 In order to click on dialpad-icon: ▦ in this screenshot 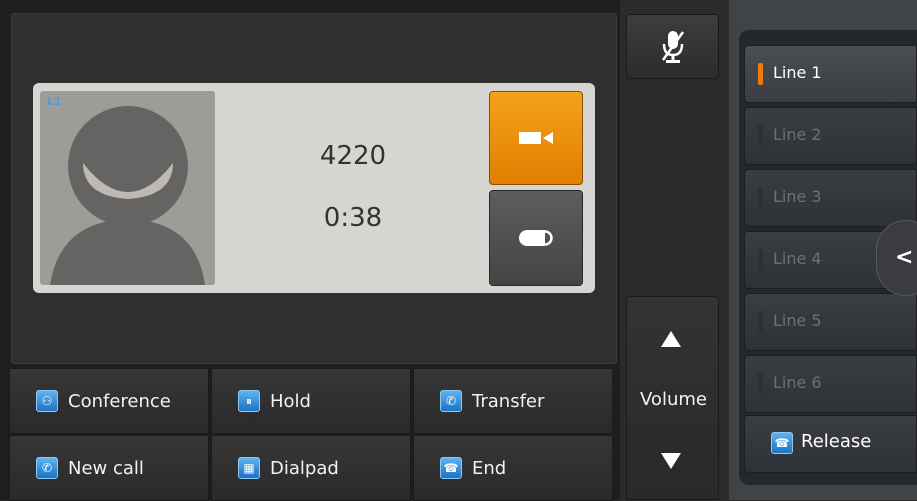, I will do `click(249, 468)`.